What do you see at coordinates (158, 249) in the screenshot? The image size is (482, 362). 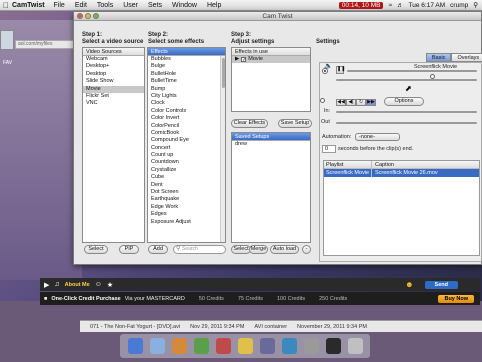 I see `add-effect-button: Add` at bounding box center [158, 249].